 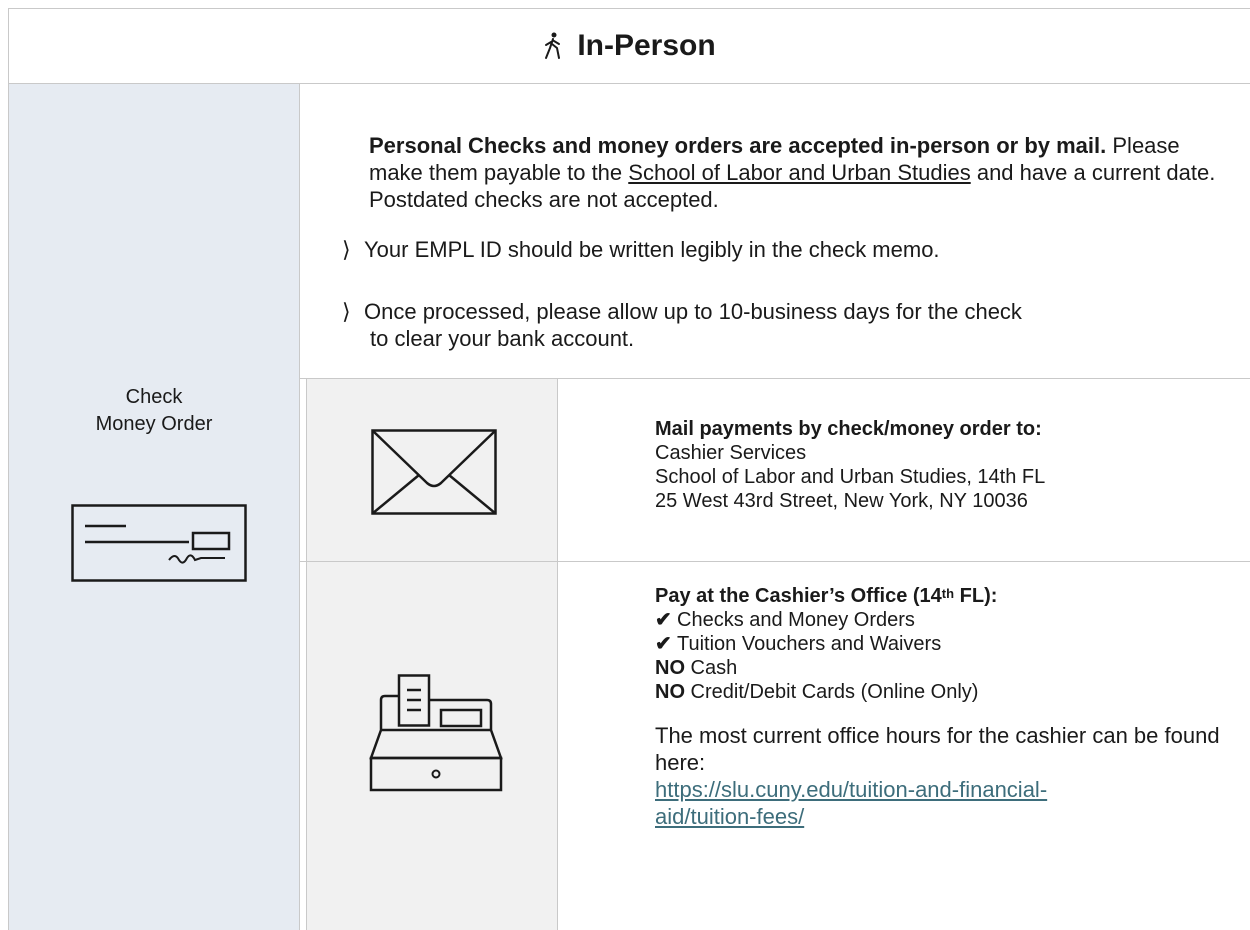 What do you see at coordinates (832, 692) in the screenshot?
I see `no-cards-text: Credit/Debit Cards (Online Only)` at bounding box center [832, 692].